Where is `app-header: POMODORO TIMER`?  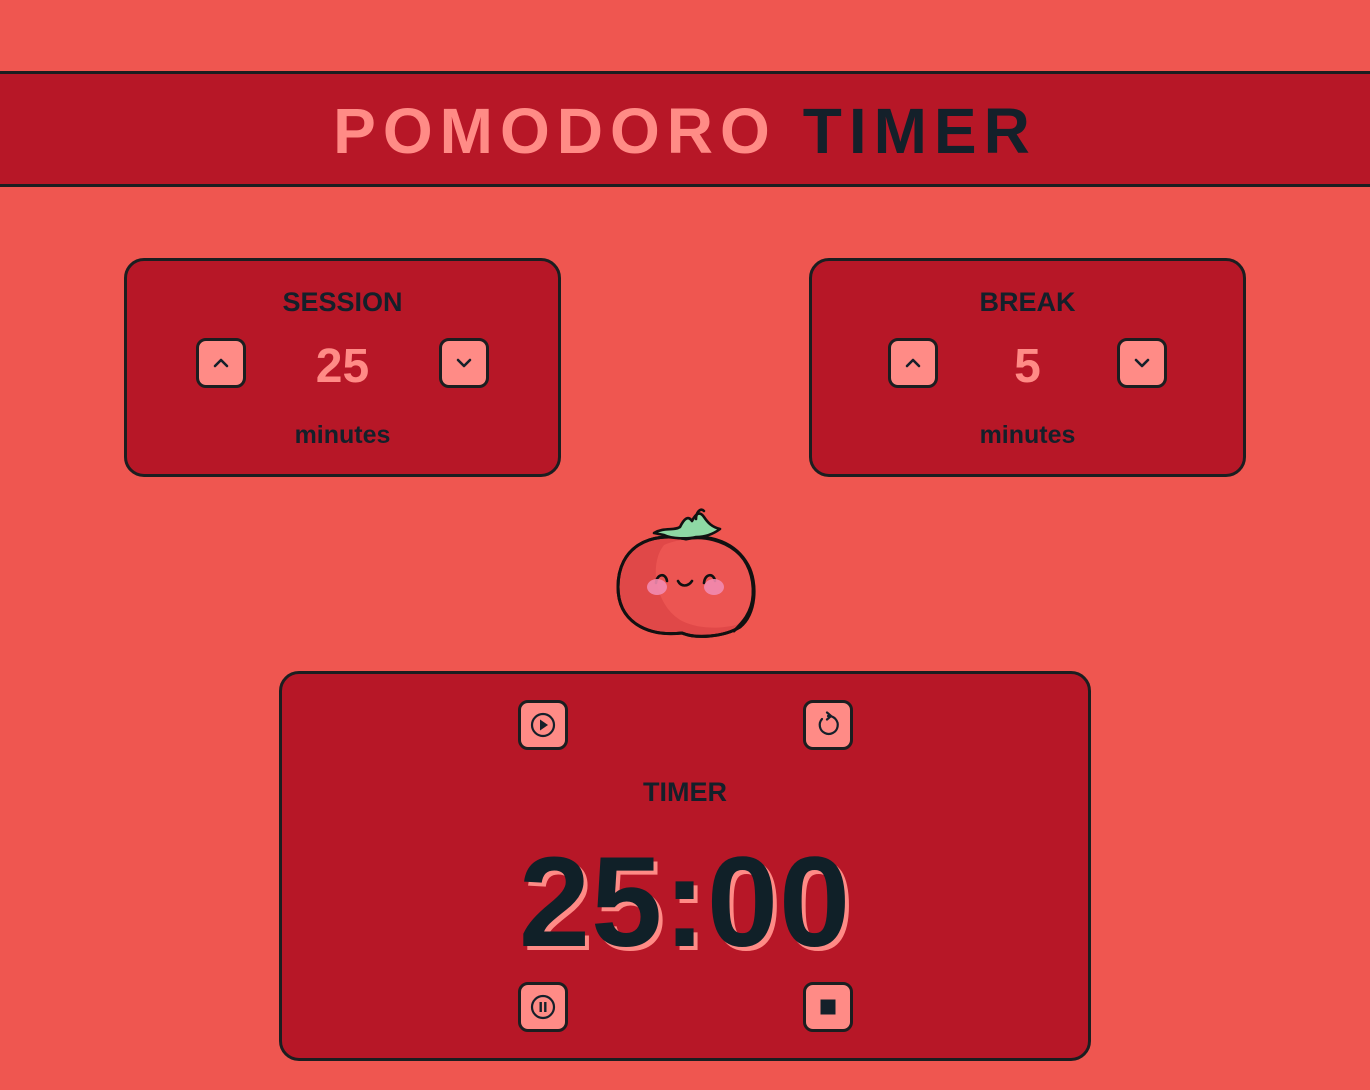
app-header: POMODORO TIMER is located at coordinates (685, 129).